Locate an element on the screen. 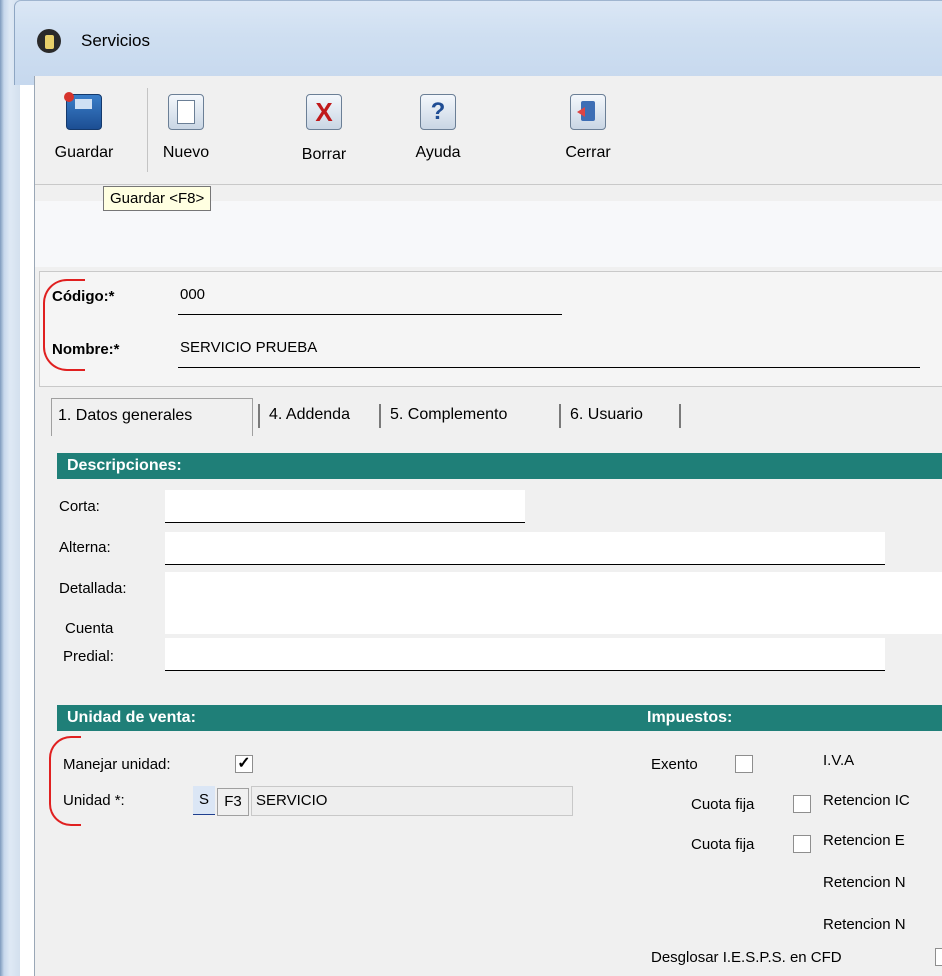 The height and width of the screenshot is (976, 942). toolbar: Guardar Nuevo X Borrar ? Ayuda Cerrar is located at coordinates (488, 130).